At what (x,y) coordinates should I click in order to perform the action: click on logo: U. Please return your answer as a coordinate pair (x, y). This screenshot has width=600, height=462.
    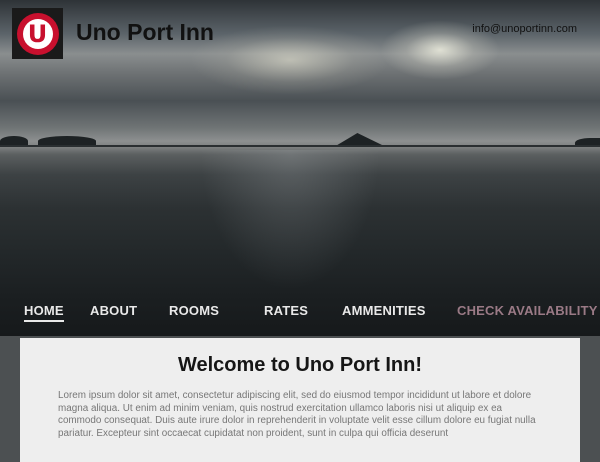
    Looking at the image, I should click on (37, 33).